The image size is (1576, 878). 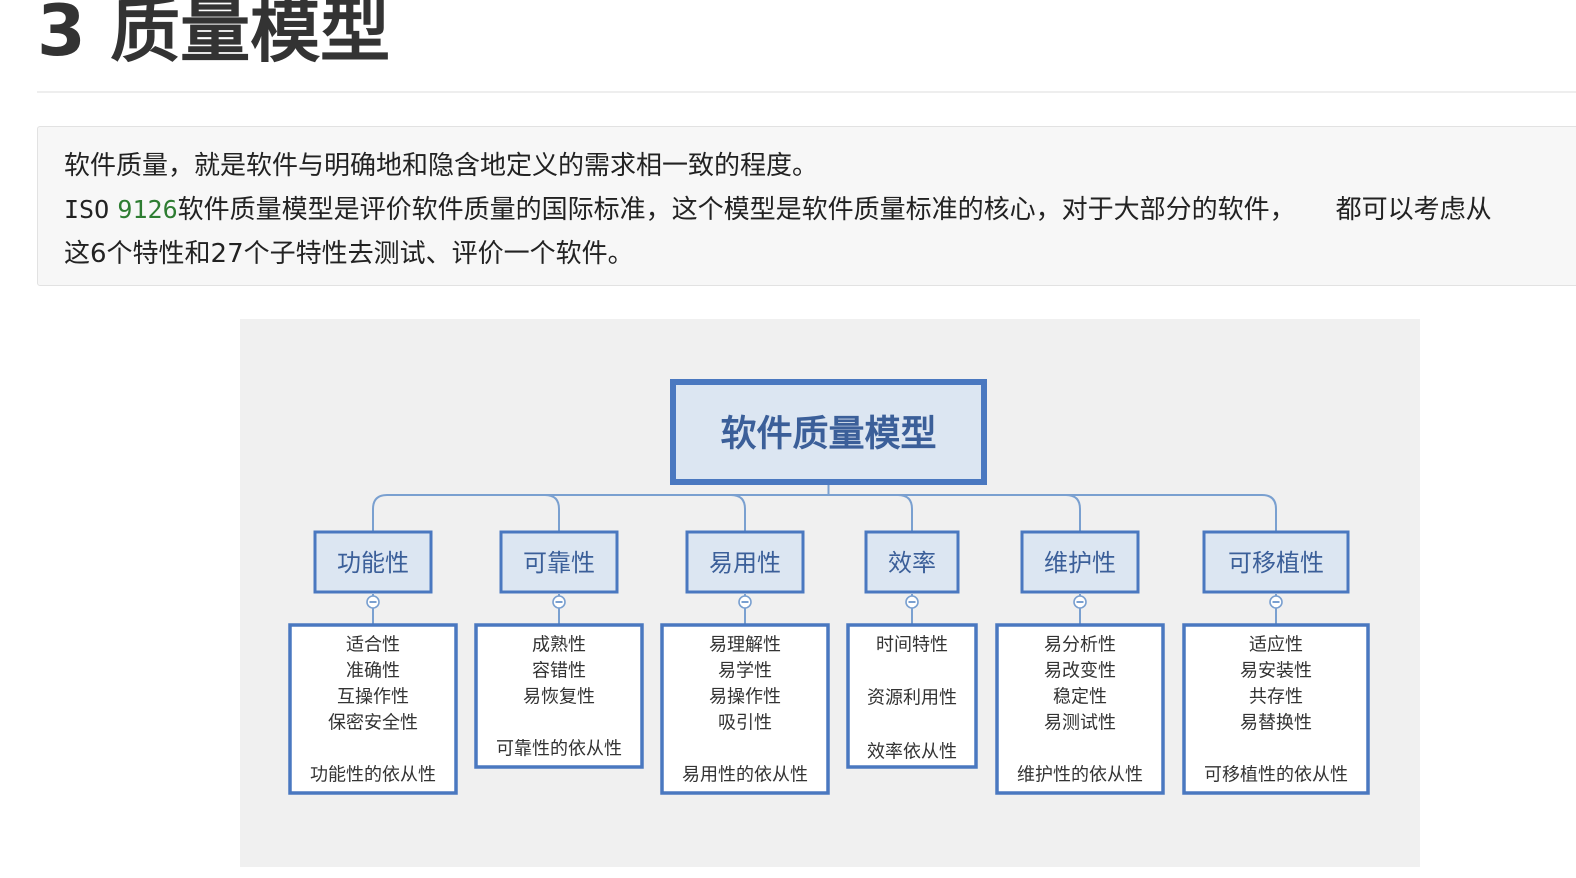 What do you see at coordinates (1276, 671) in the screenshot?
I see `sub-characteristic: 易安装性` at bounding box center [1276, 671].